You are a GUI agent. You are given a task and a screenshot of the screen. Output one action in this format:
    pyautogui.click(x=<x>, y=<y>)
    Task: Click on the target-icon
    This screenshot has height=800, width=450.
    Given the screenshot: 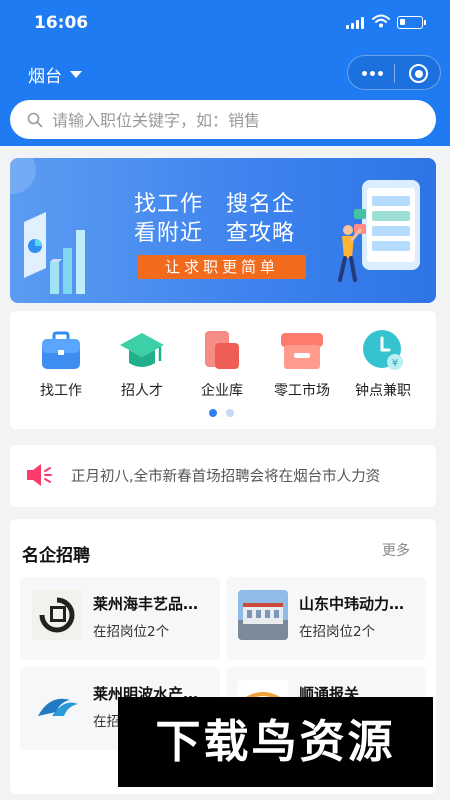 What is the action you would take?
    pyautogui.click(x=418, y=73)
    